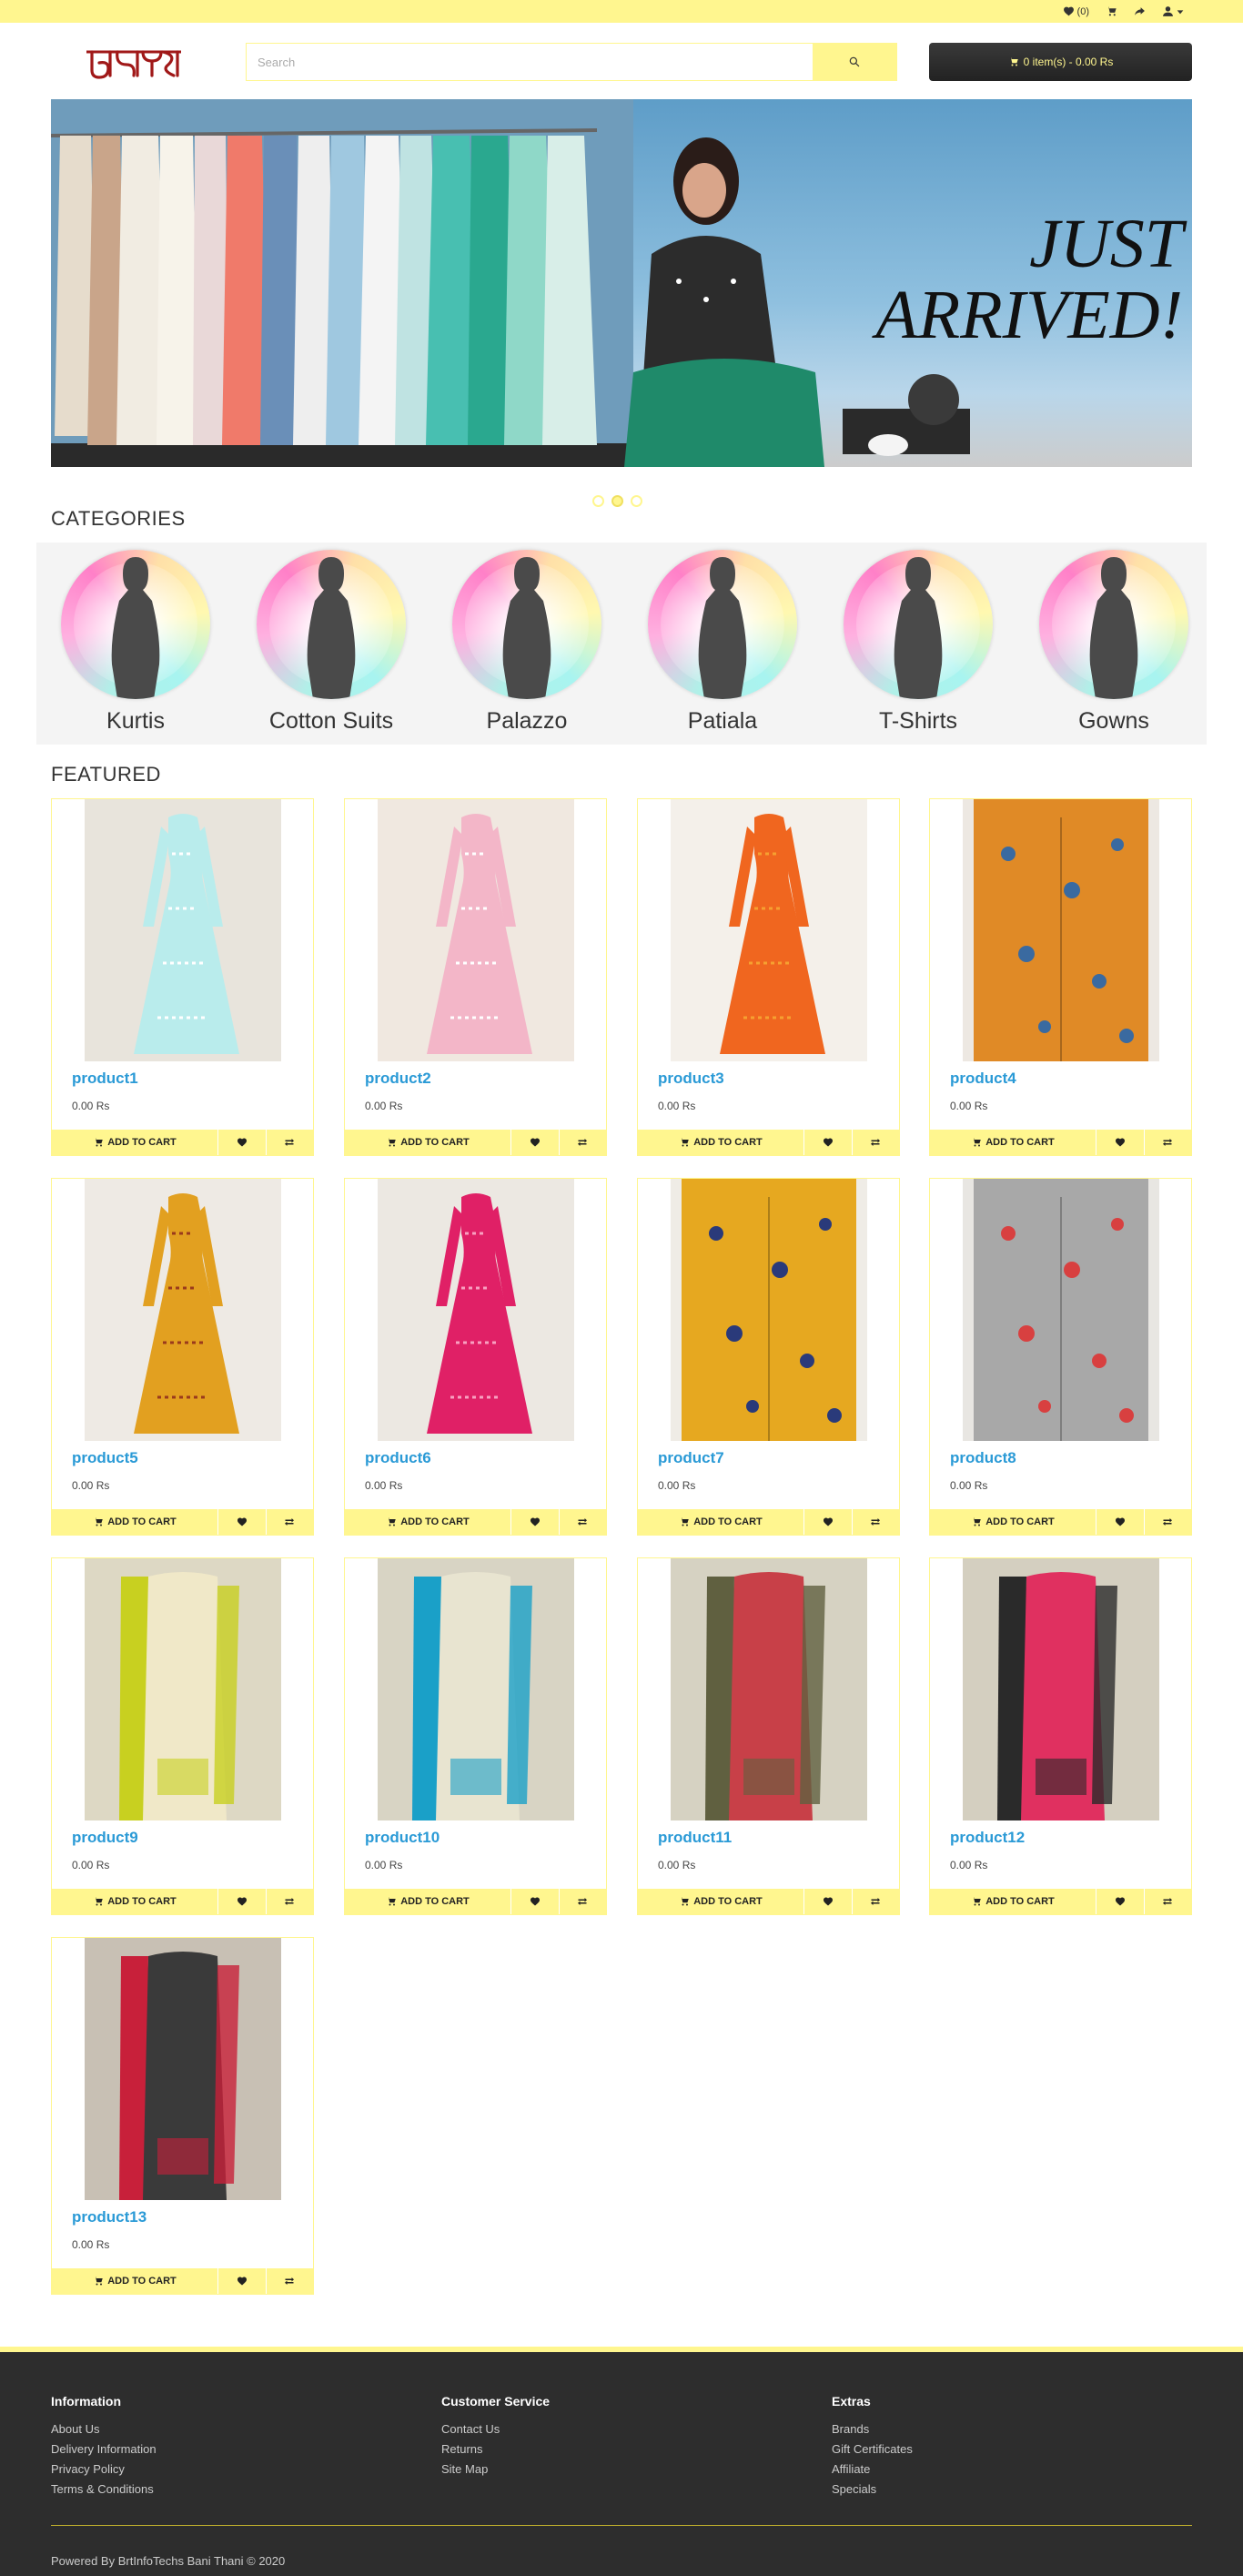 The image size is (1243, 2576). I want to click on wishlist-link: (0), so click(1076, 11).